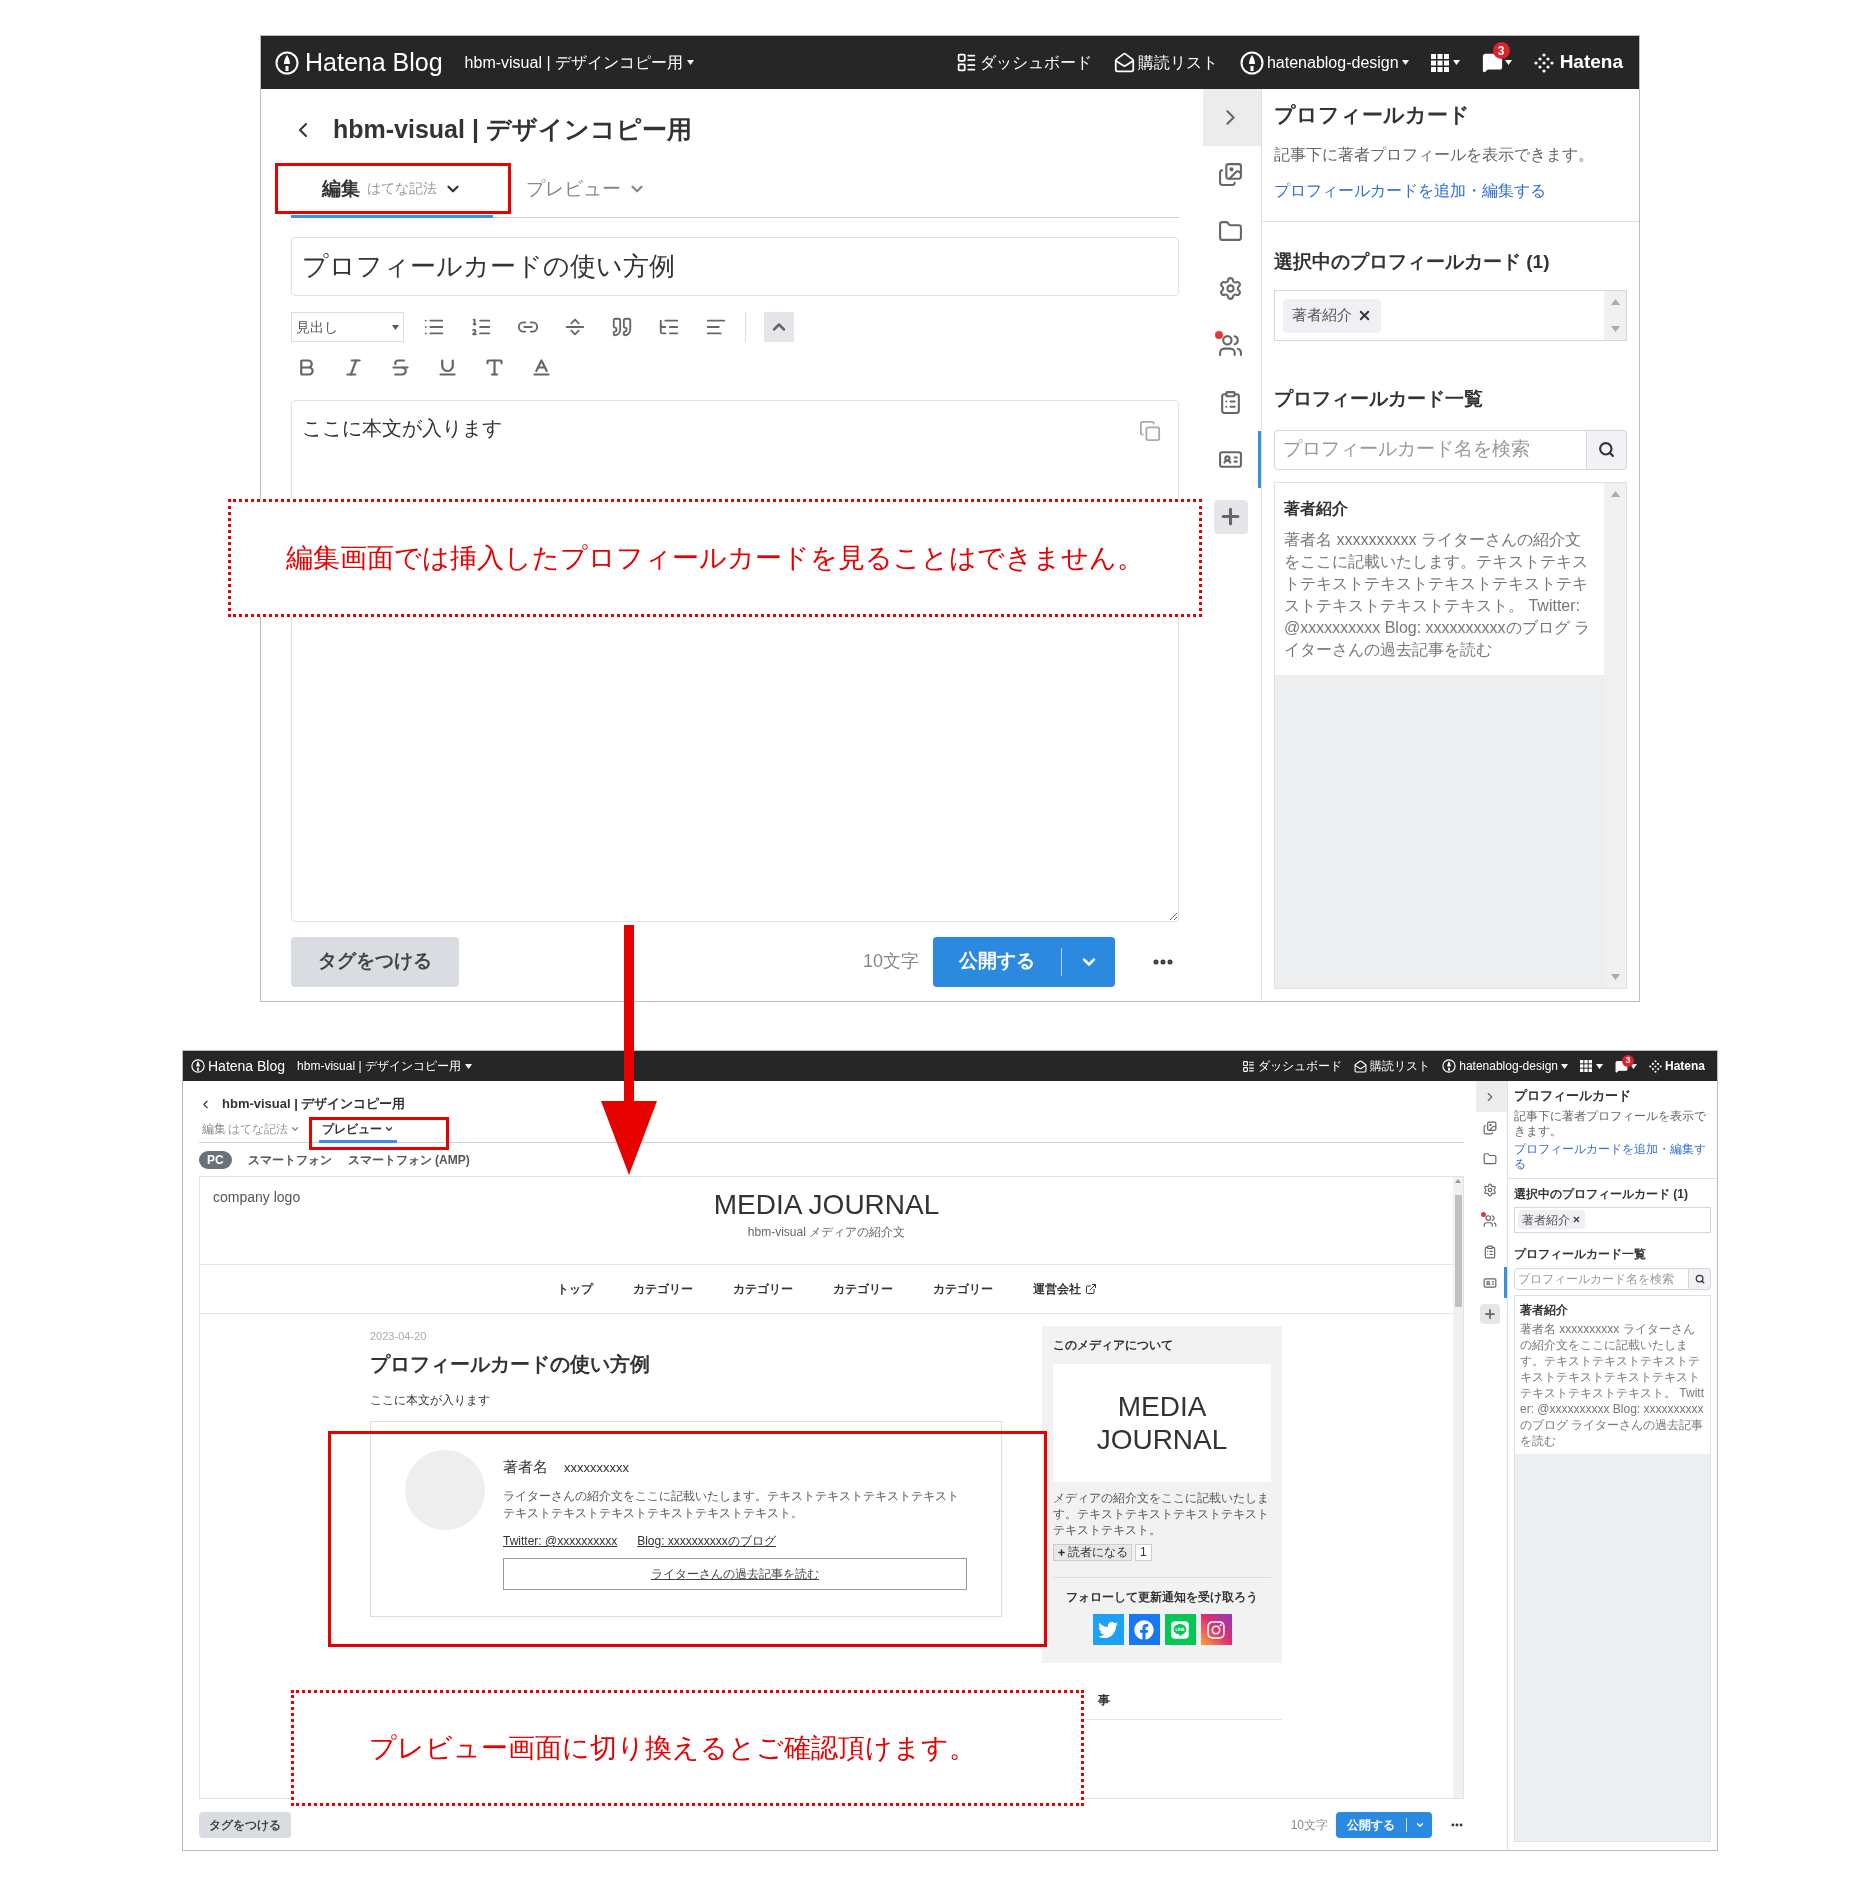  Describe the element at coordinates (1162, 1597) in the screenshot. I see `follow-heading: フォローして更新通知を受け取ろう` at that location.